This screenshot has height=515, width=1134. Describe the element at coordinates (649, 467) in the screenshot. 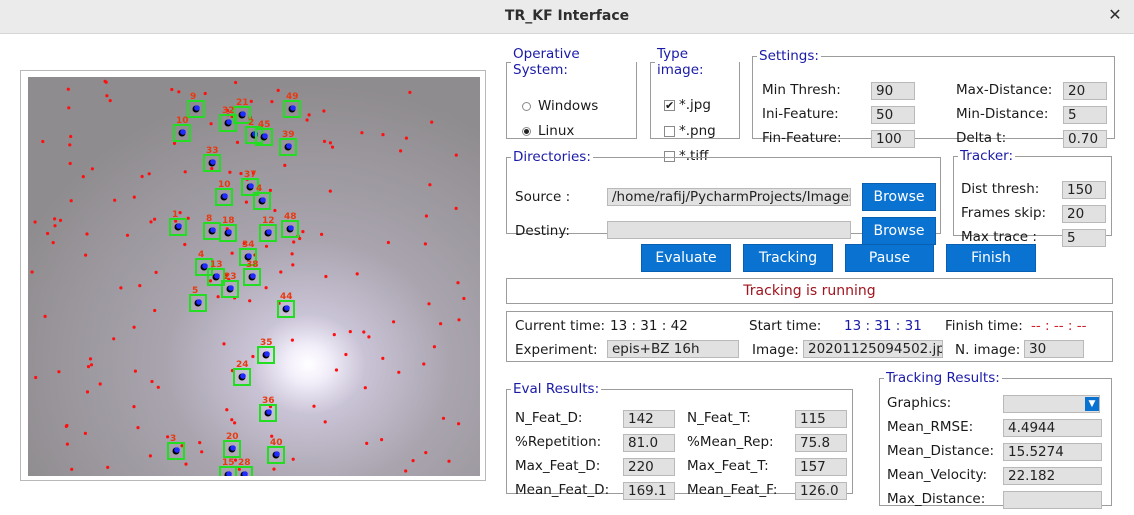

I see `max-feat-d-value: 220` at that location.